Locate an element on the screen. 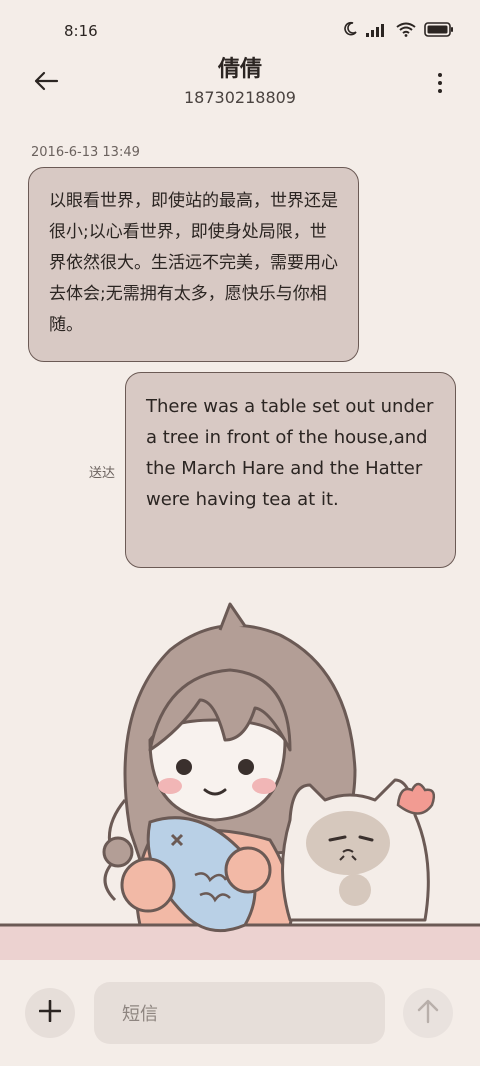 This screenshot has height=1066, width=480. status-icons is located at coordinates (398, 31).